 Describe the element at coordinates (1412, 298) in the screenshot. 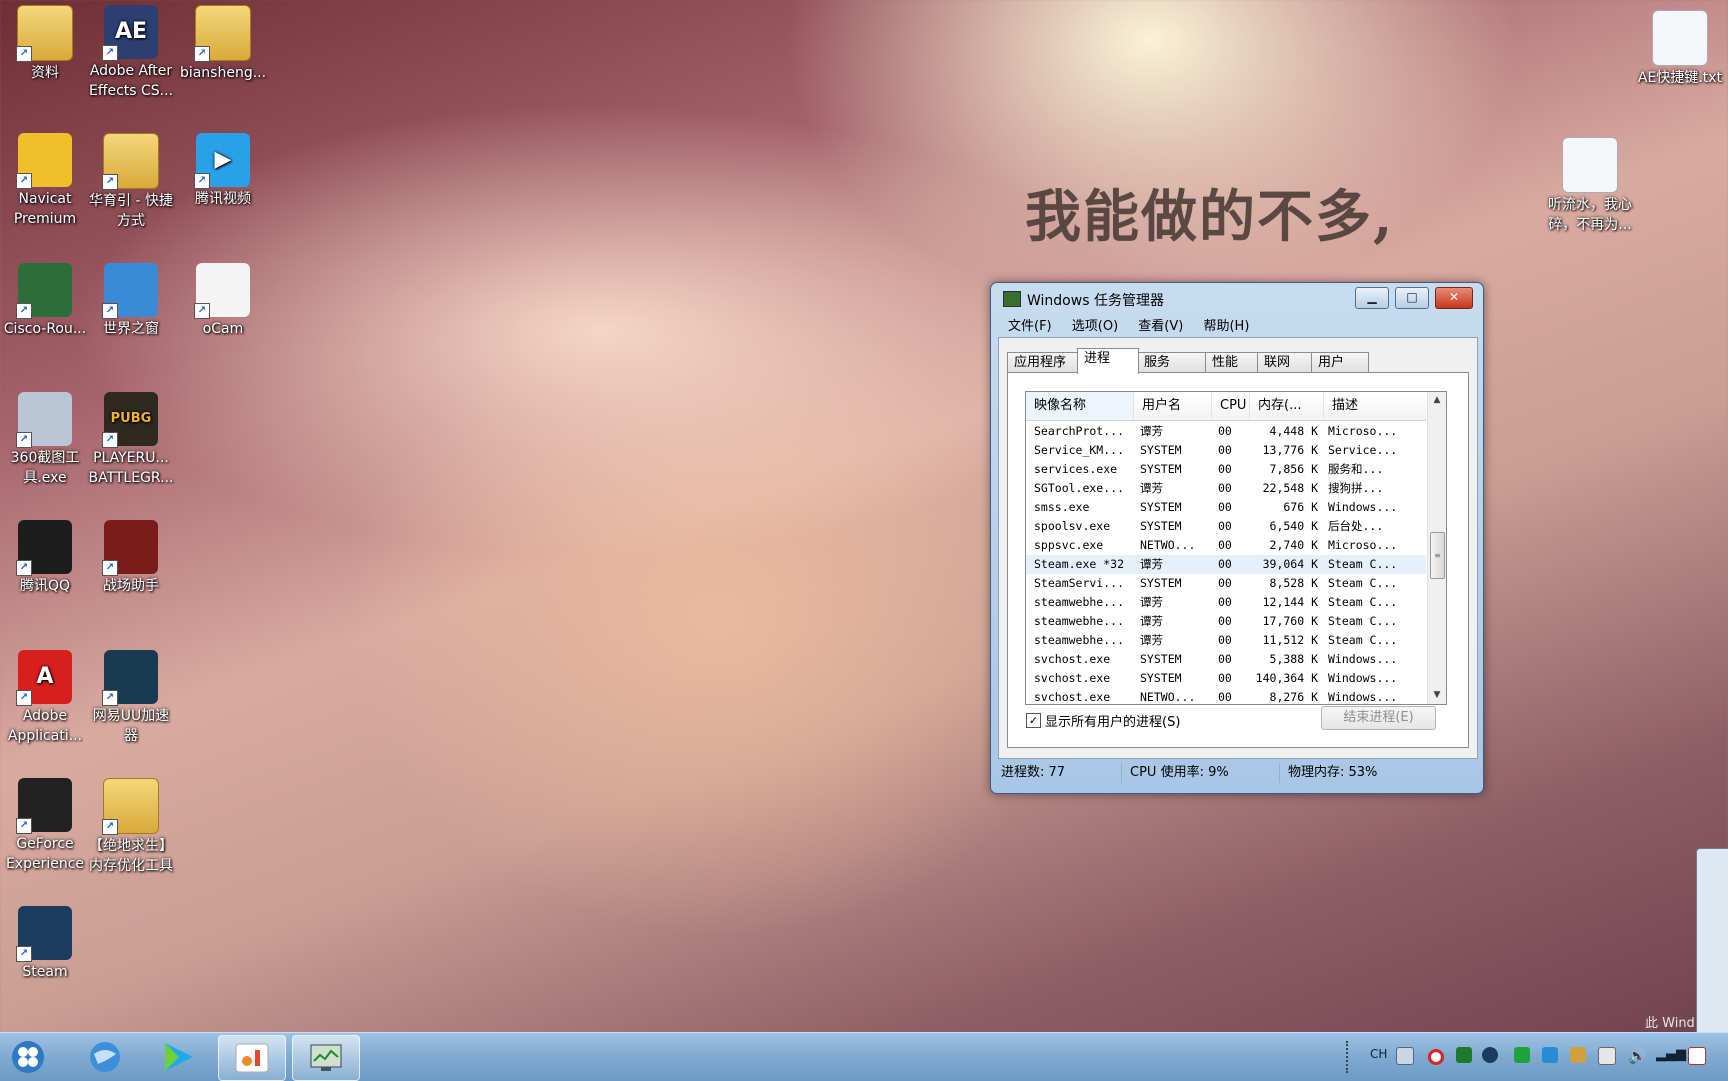

I see `maximize-button: □` at that location.